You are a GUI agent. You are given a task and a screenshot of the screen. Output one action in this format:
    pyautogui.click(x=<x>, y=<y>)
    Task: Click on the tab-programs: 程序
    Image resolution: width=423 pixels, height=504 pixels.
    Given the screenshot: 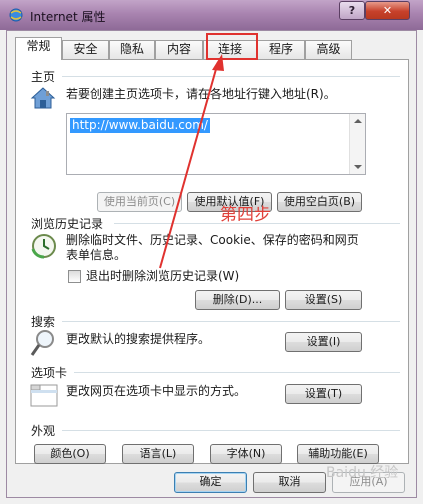 What is the action you would take?
    pyautogui.click(x=281, y=49)
    